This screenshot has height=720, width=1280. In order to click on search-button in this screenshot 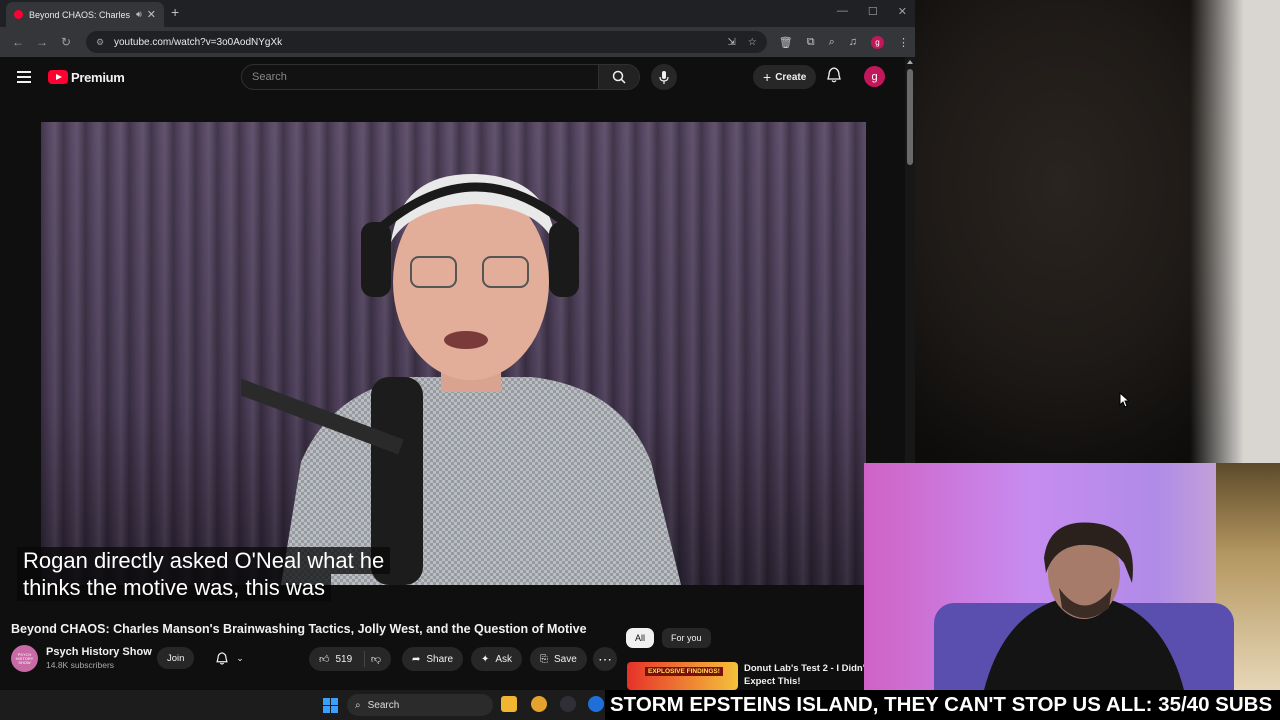, I will do `click(618, 77)`.